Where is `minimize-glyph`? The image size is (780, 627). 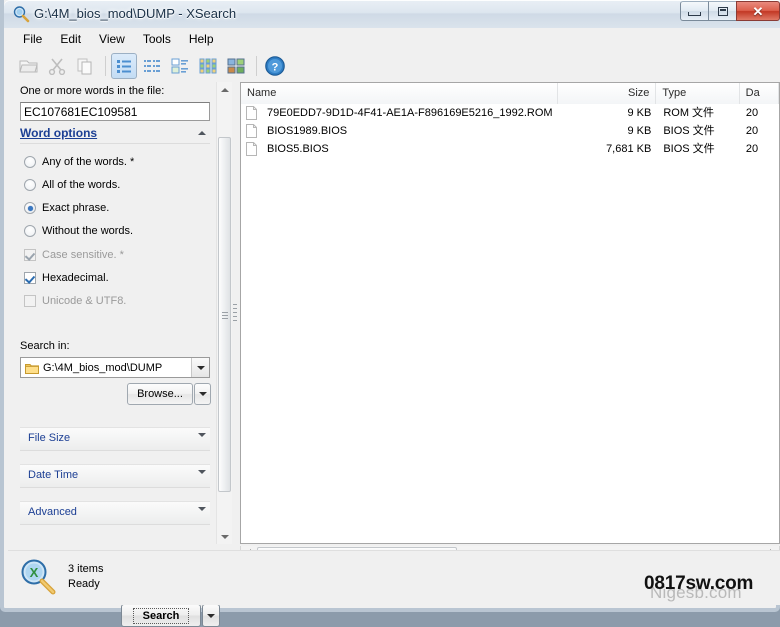 minimize-glyph is located at coordinates (694, 13).